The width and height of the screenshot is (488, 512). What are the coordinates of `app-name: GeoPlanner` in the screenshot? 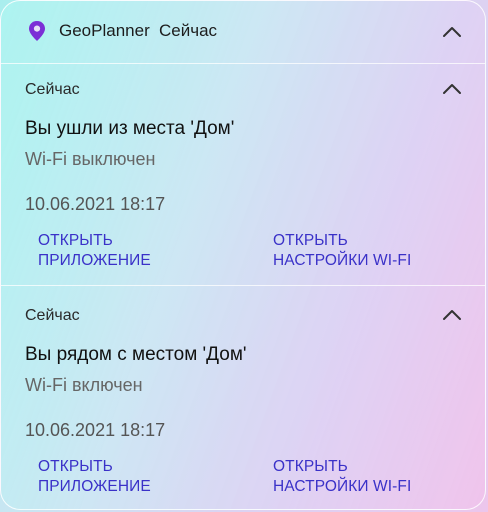 It's located at (104, 30).